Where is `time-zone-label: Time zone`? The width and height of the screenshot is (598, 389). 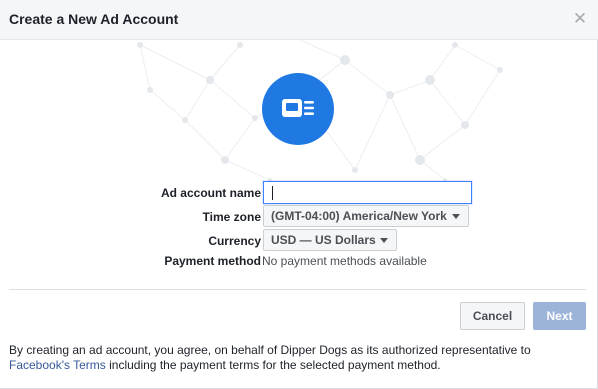
time-zone-label: Time zone is located at coordinates (231, 217).